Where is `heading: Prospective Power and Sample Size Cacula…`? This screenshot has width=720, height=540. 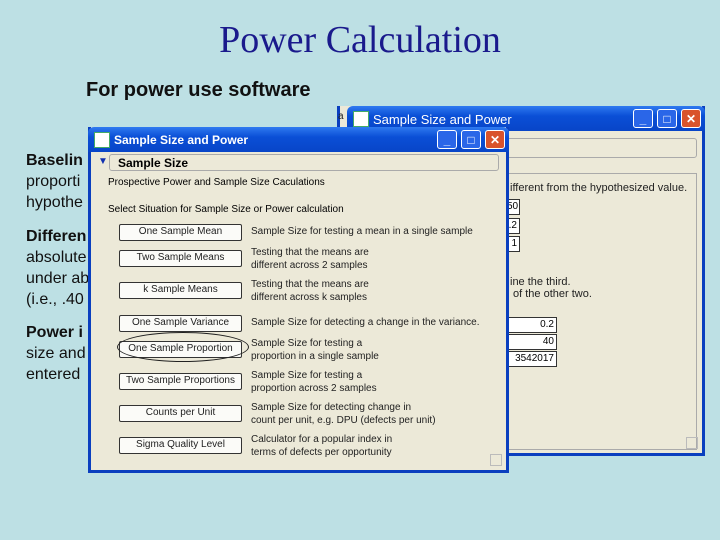
heading: Prospective Power and Sample Size Cacula… is located at coordinates (216, 182).